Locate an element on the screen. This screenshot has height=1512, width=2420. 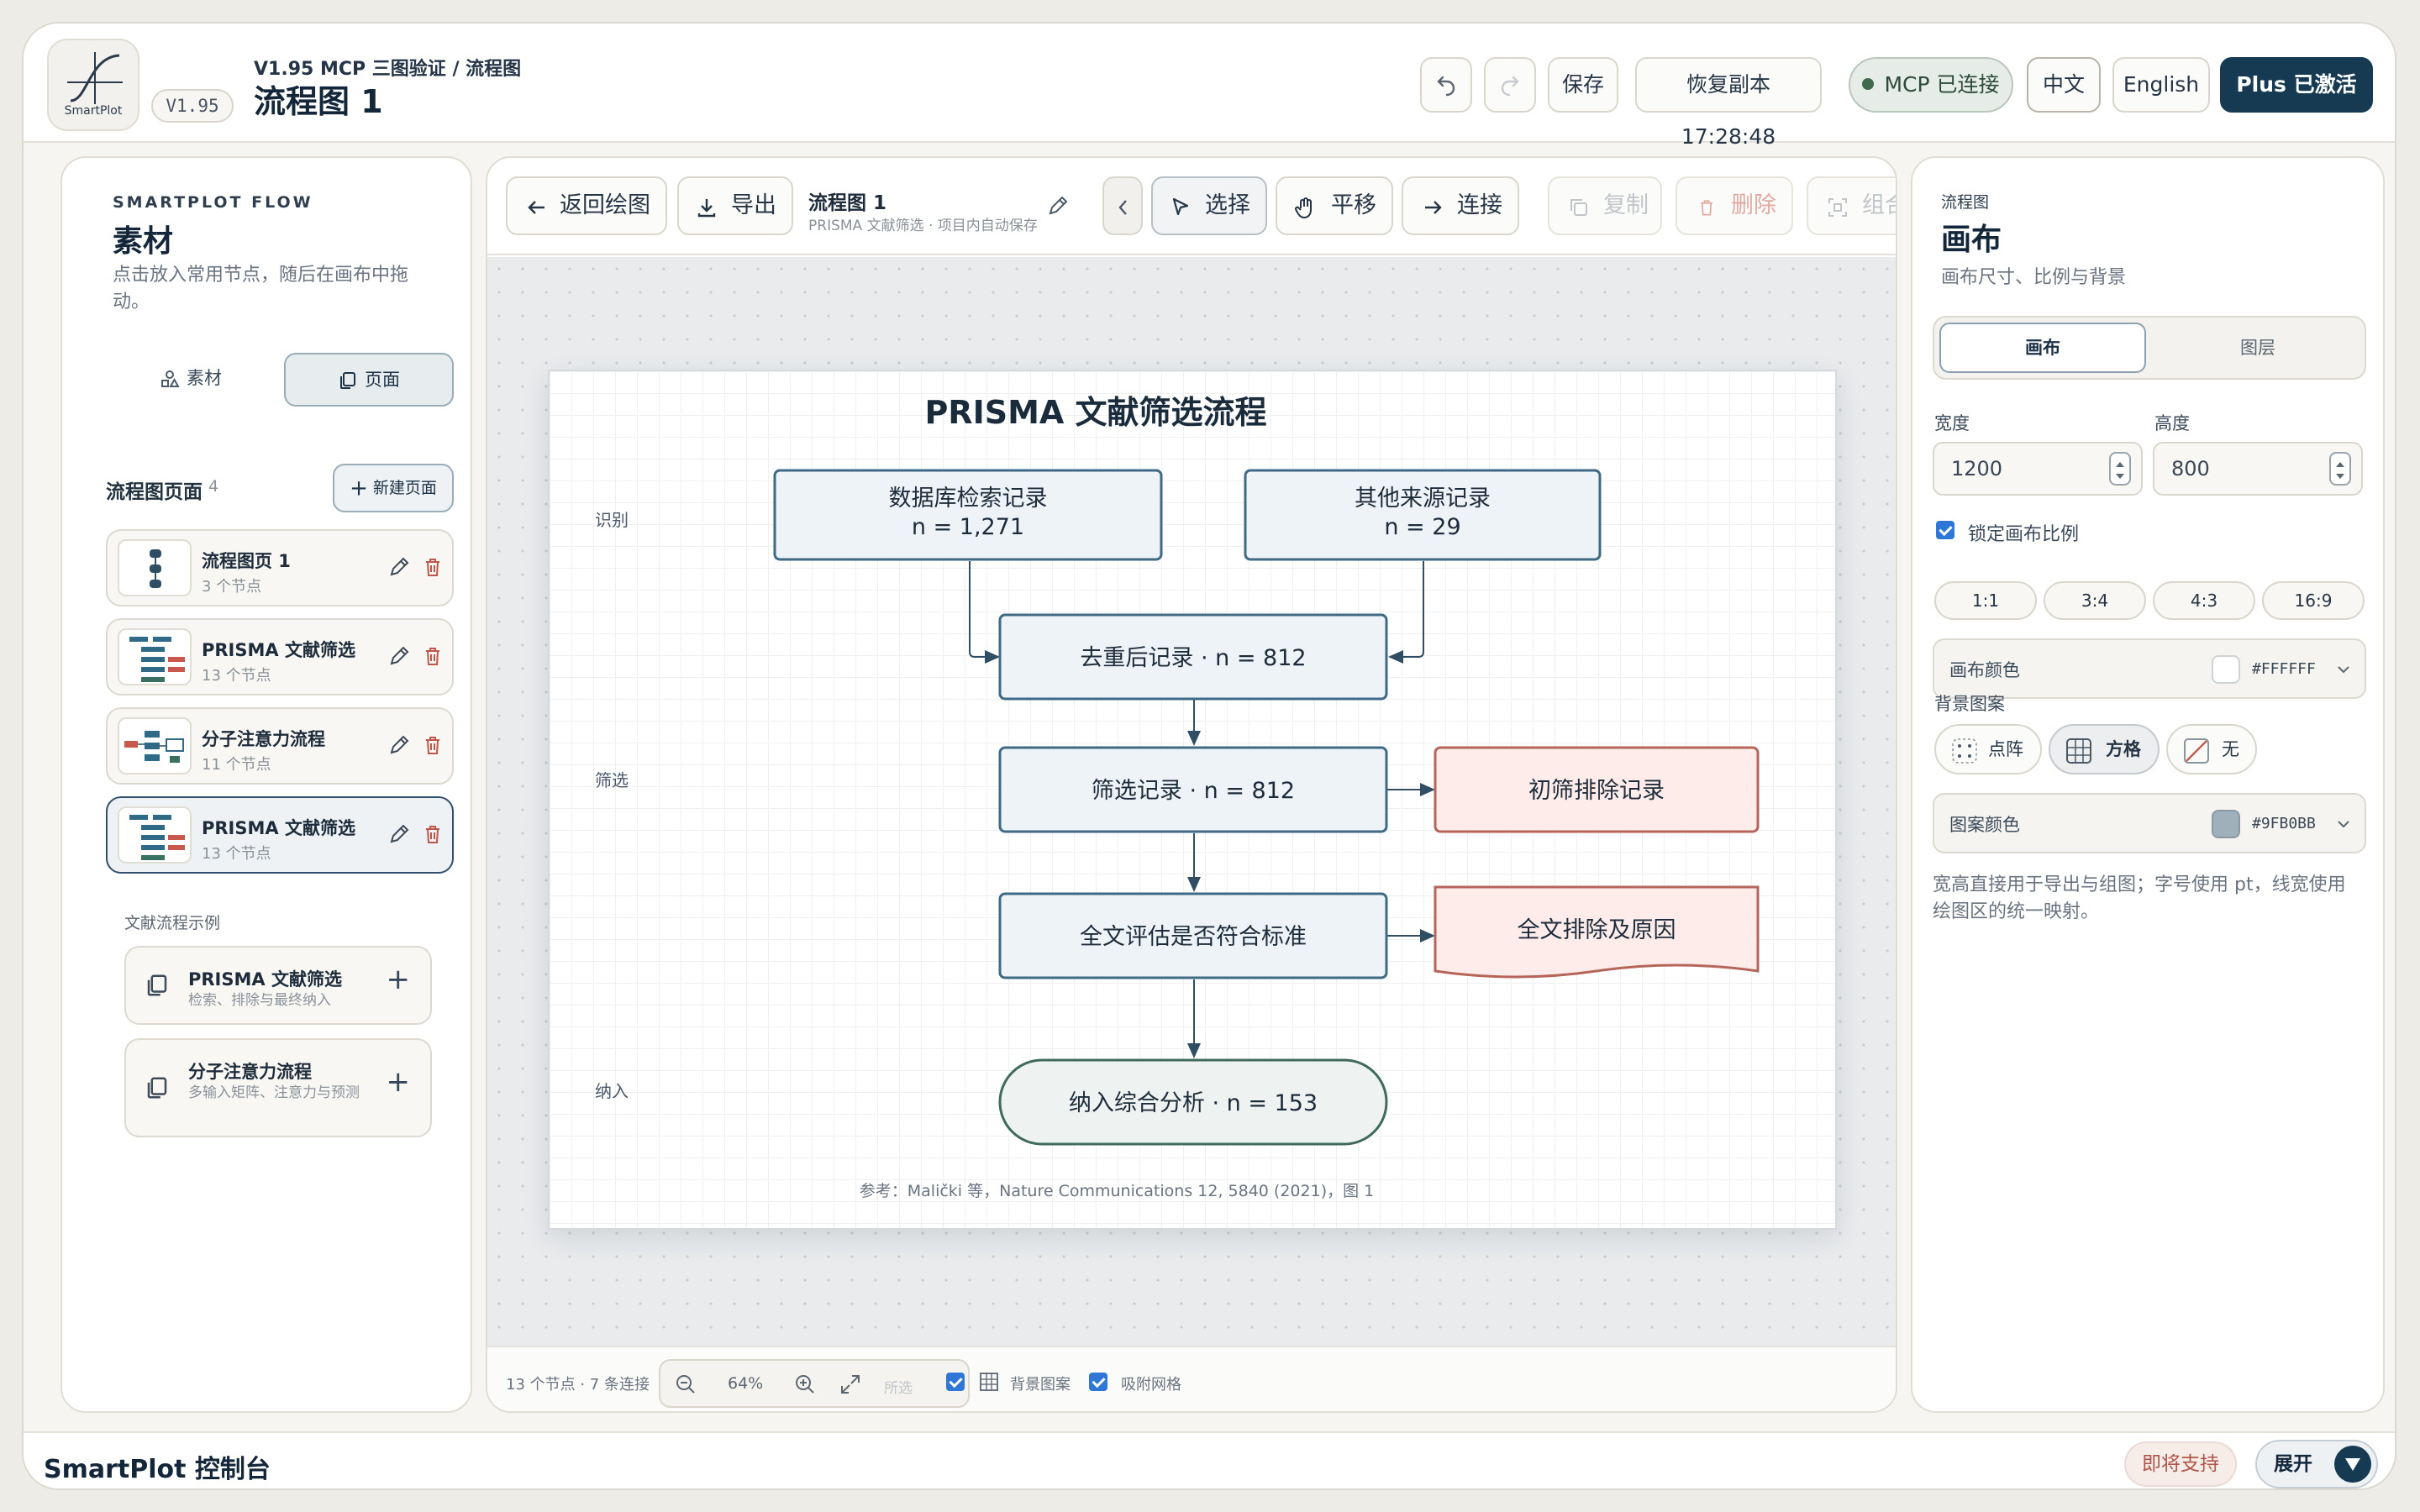
page-item: 流程图页 1 3 个节点 is located at coordinates (280, 567).